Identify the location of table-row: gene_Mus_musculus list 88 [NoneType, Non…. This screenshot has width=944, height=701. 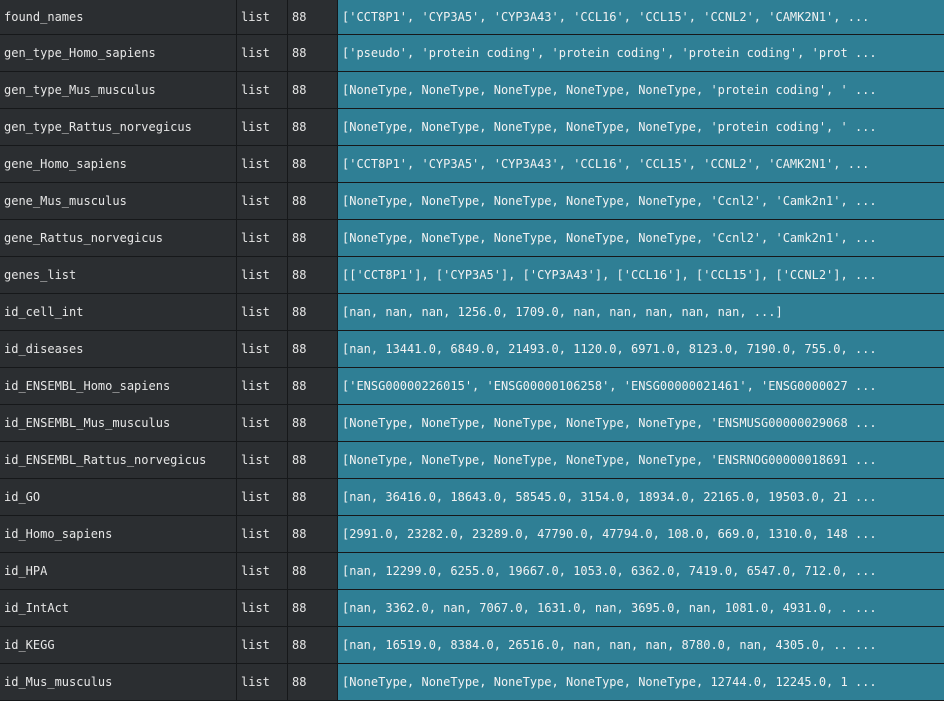
(472, 201).